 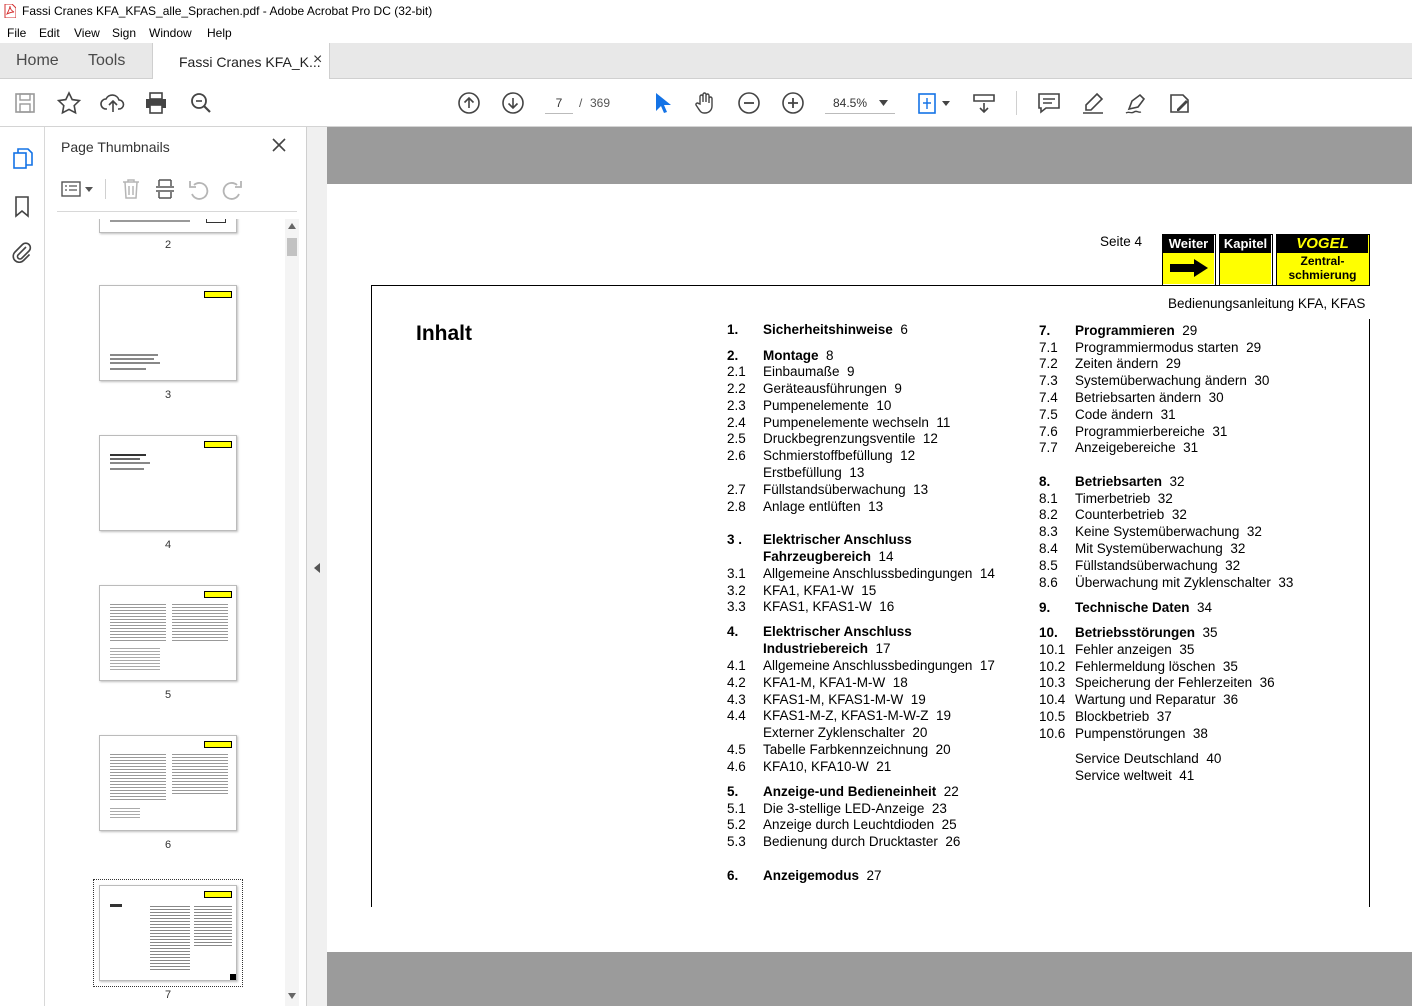 What do you see at coordinates (170, 33) in the screenshot?
I see `menu-window: Window` at bounding box center [170, 33].